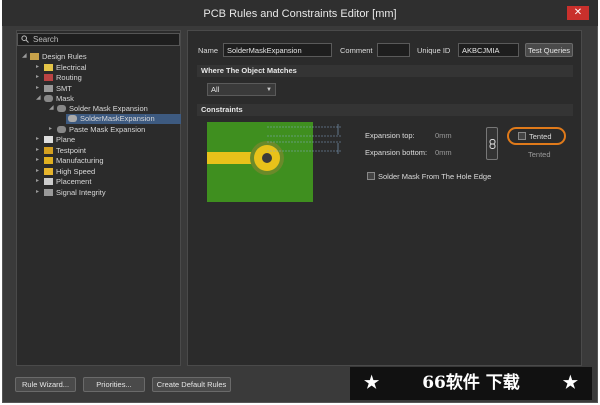 The image size is (600, 405). Describe the element at coordinates (71, 150) in the screenshot. I see `tree-item-label: Testpoint` at that location.